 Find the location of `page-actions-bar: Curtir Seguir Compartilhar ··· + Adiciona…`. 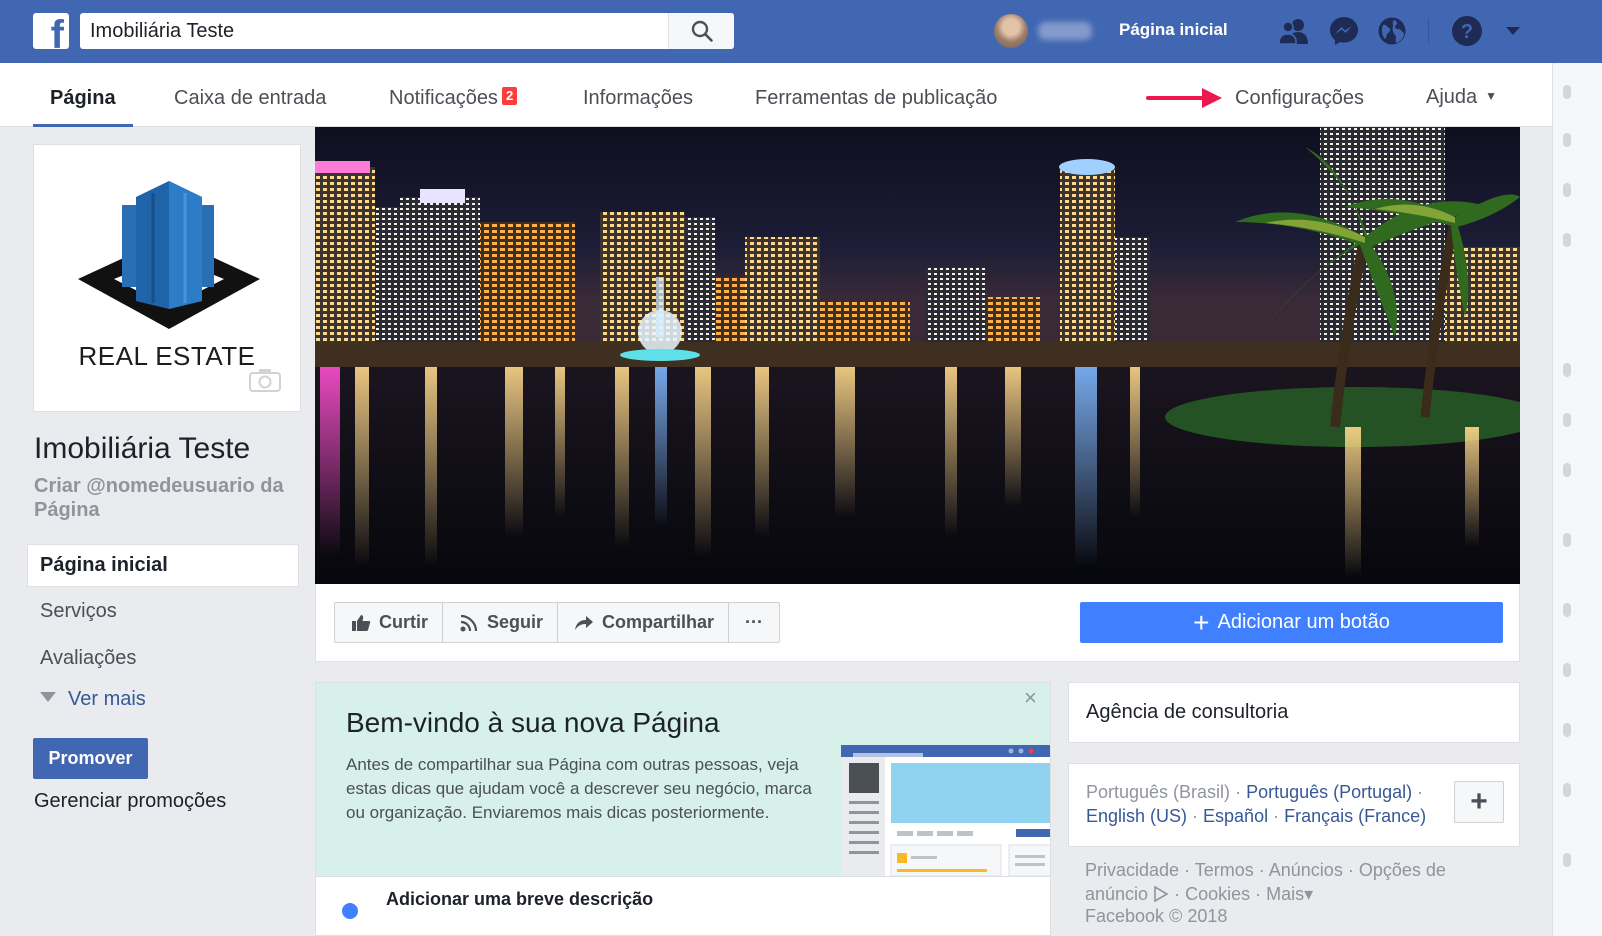

page-actions-bar: Curtir Seguir Compartilhar ··· + Adiciona… is located at coordinates (917, 623).